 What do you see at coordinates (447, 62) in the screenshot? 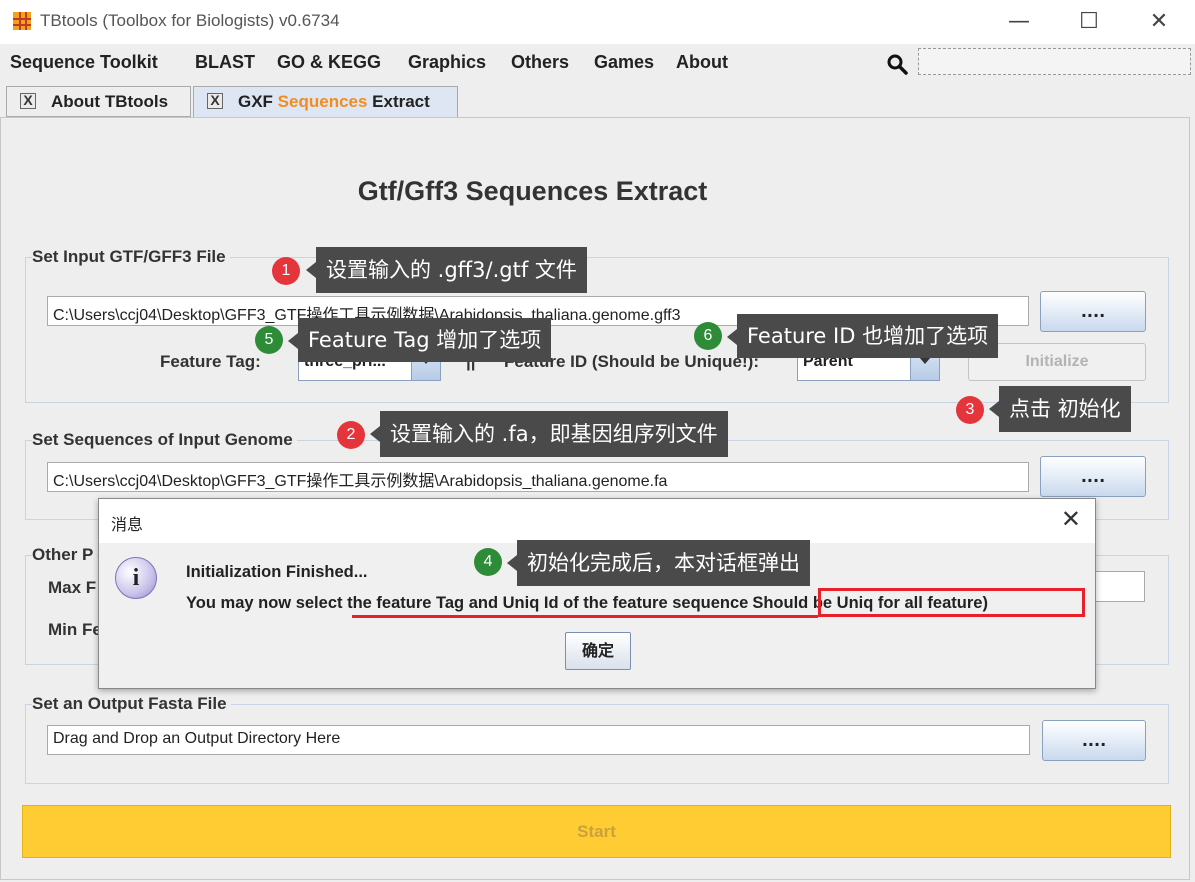
I see `menu-graphics: Graphics` at bounding box center [447, 62].